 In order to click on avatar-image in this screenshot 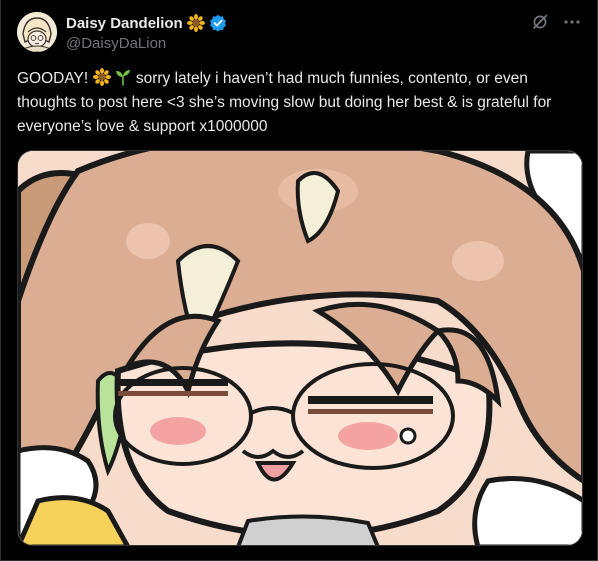, I will do `click(37, 32)`.